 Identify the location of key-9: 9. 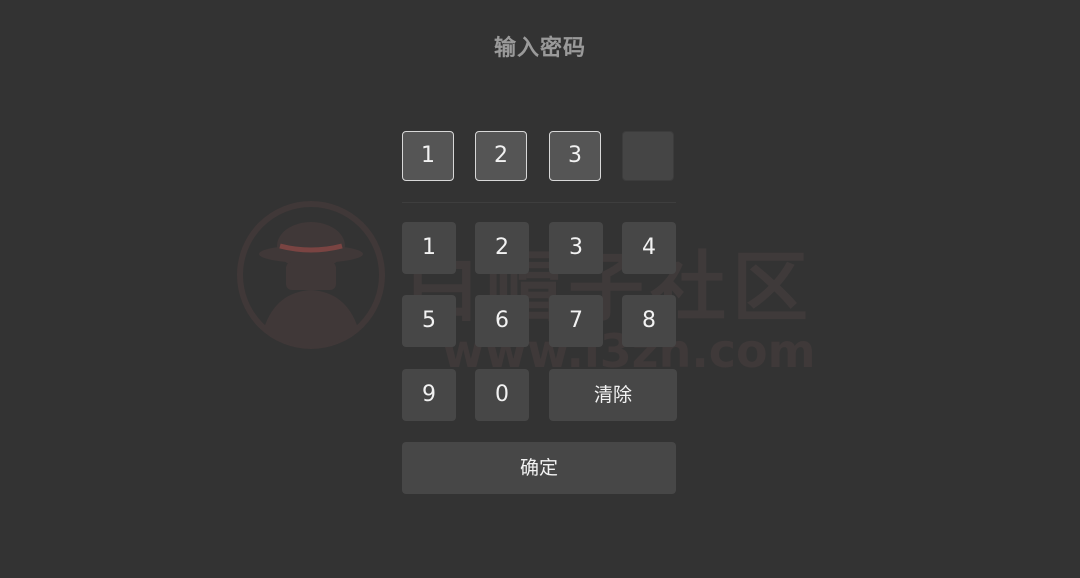
(429, 395).